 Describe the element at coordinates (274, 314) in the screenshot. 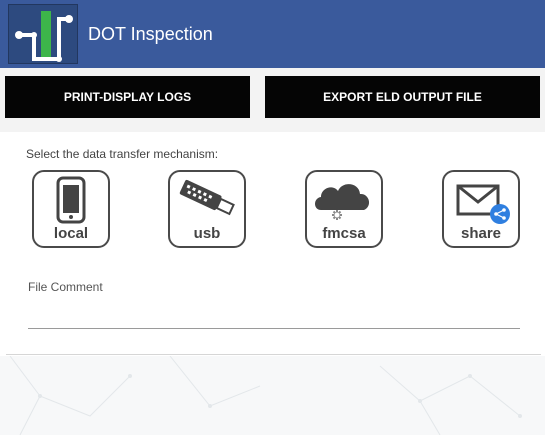

I see `file-comment-input` at that location.